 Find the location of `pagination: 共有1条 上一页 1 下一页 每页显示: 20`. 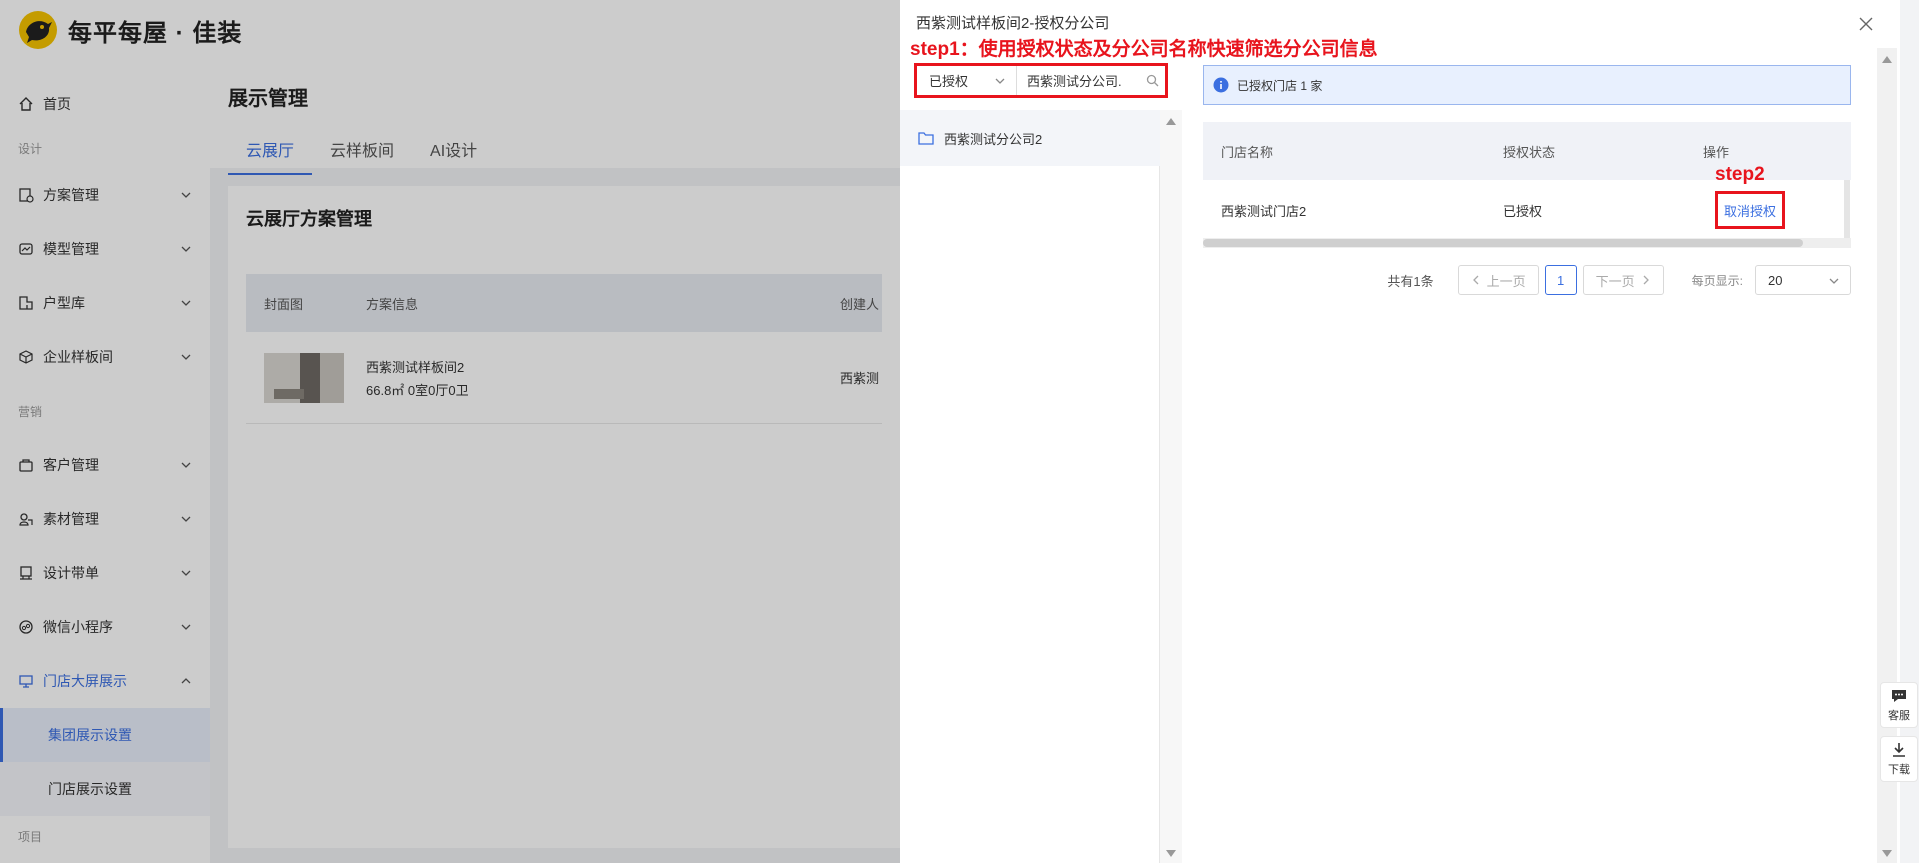

pagination: 共有1条 上一页 1 下一页 每页显示: 20 is located at coordinates (1527, 280).